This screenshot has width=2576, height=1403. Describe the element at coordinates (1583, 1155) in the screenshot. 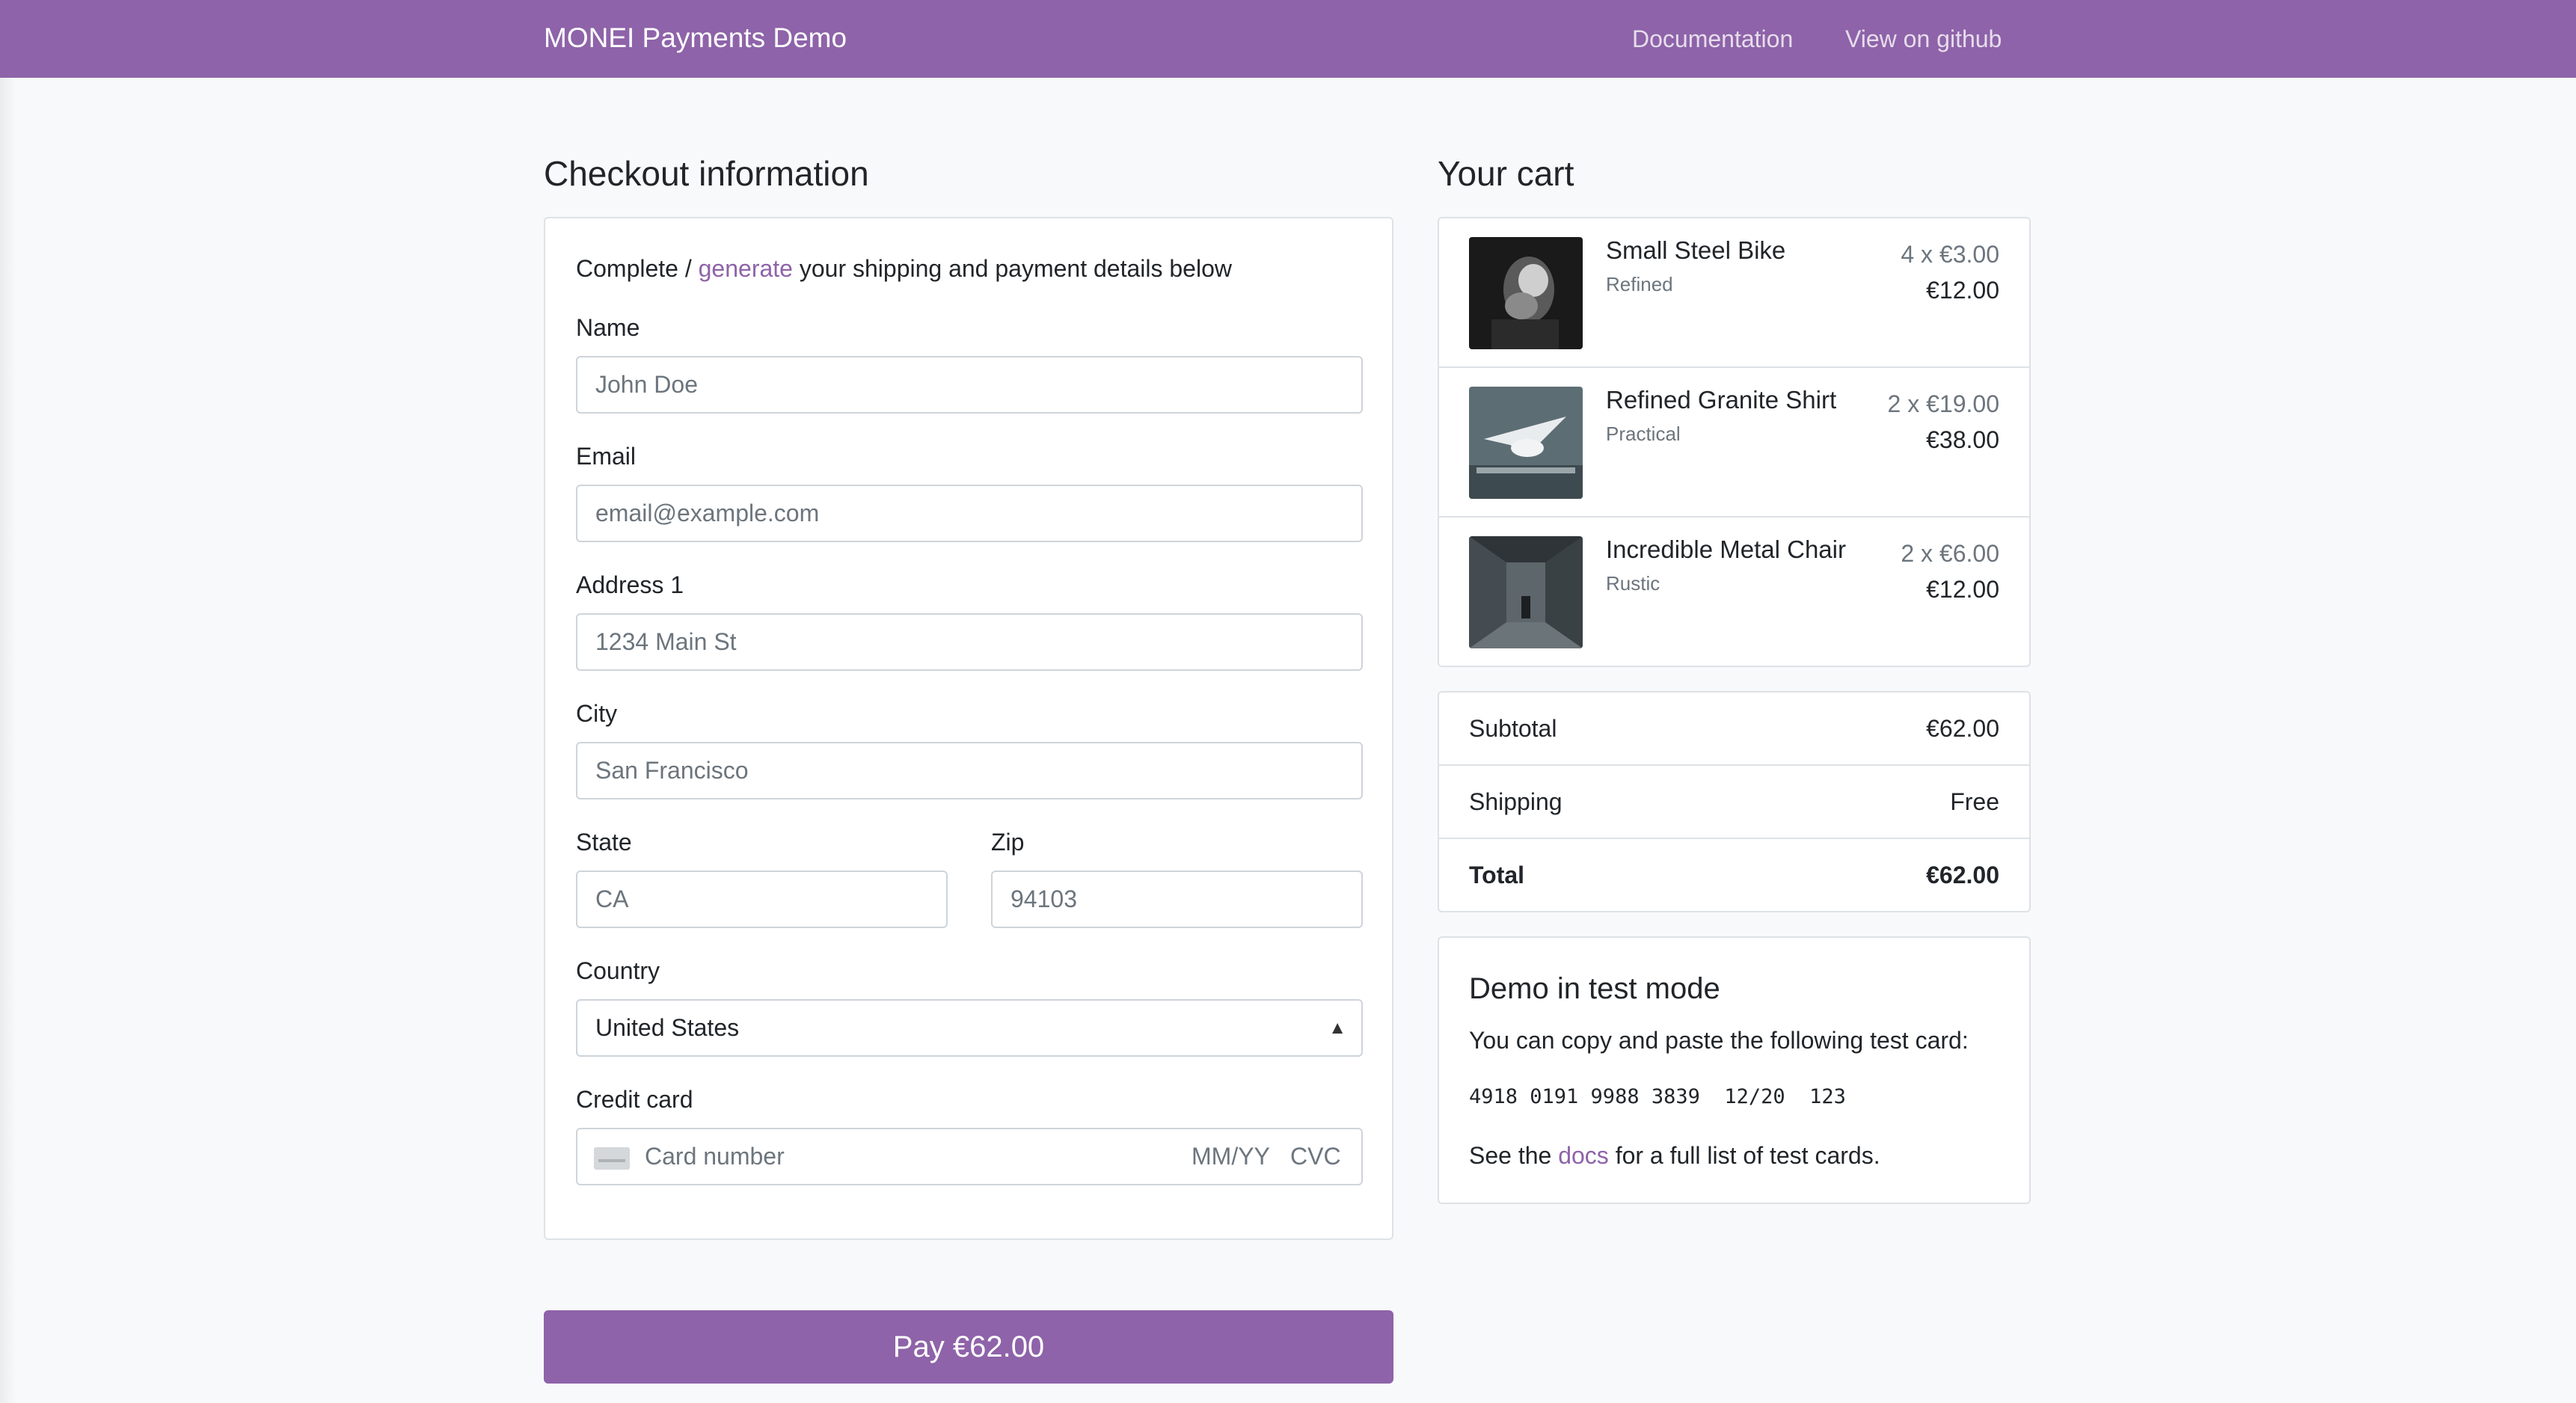

I see `docs-link: docs` at that location.